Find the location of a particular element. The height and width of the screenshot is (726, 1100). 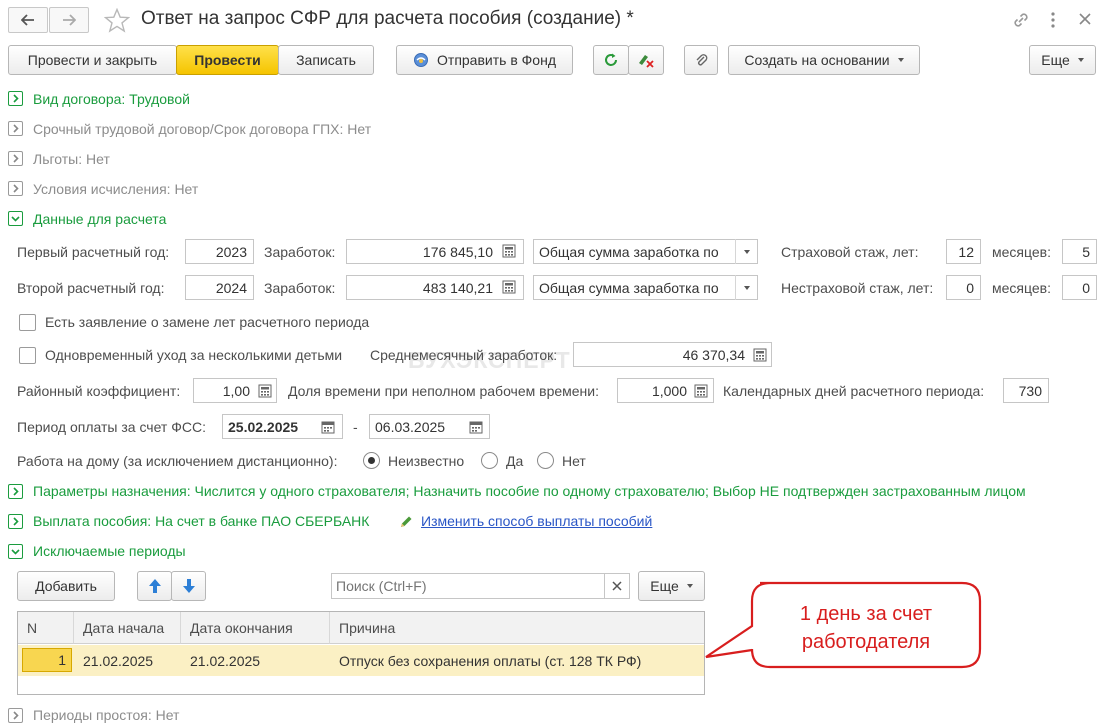

more-button: Еще is located at coordinates (1062, 60).